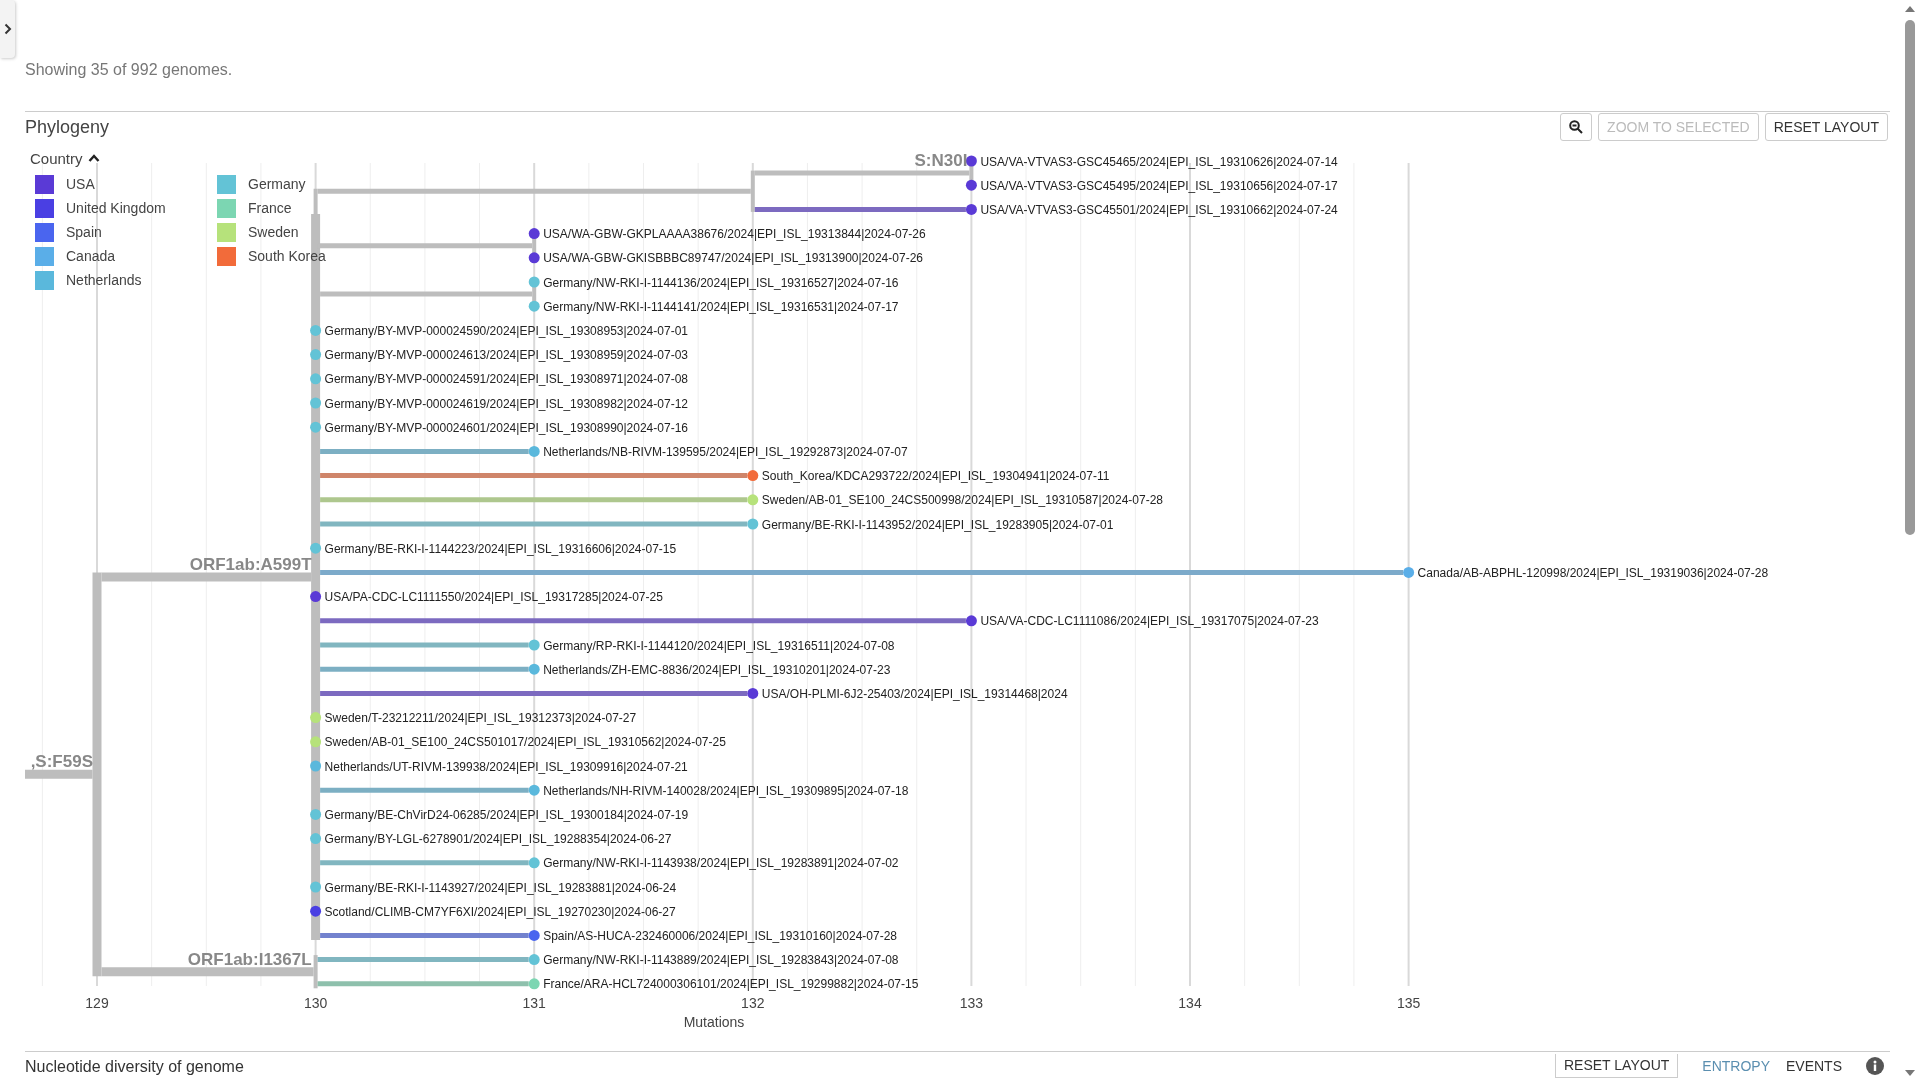 This screenshot has height=1080, width=1920. What do you see at coordinates (506, 766) in the screenshot?
I see `tip-label: Netherlands/UT-RIVM-139938/2024|EPI_ISL_19309916|2024-07-21` at bounding box center [506, 766].